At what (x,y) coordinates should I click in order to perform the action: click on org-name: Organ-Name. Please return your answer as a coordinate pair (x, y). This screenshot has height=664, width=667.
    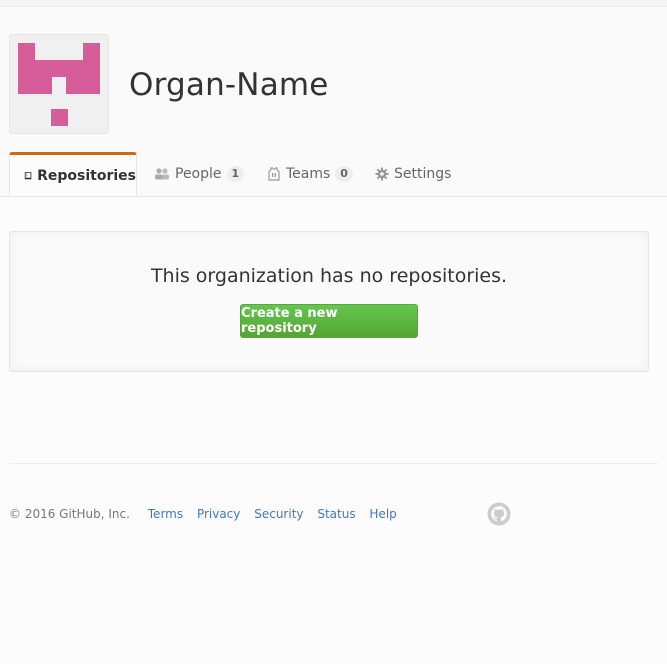
    Looking at the image, I should click on (229, 85).